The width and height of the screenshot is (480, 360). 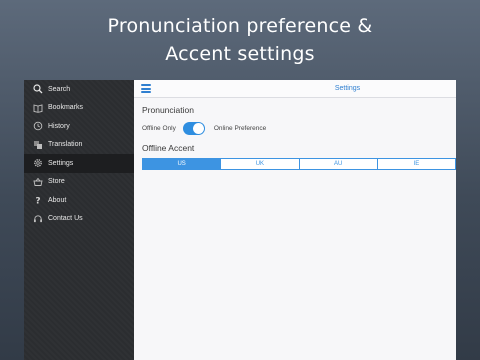 I want to click on sidebar-item-label: About, so click(x=57, y=200).